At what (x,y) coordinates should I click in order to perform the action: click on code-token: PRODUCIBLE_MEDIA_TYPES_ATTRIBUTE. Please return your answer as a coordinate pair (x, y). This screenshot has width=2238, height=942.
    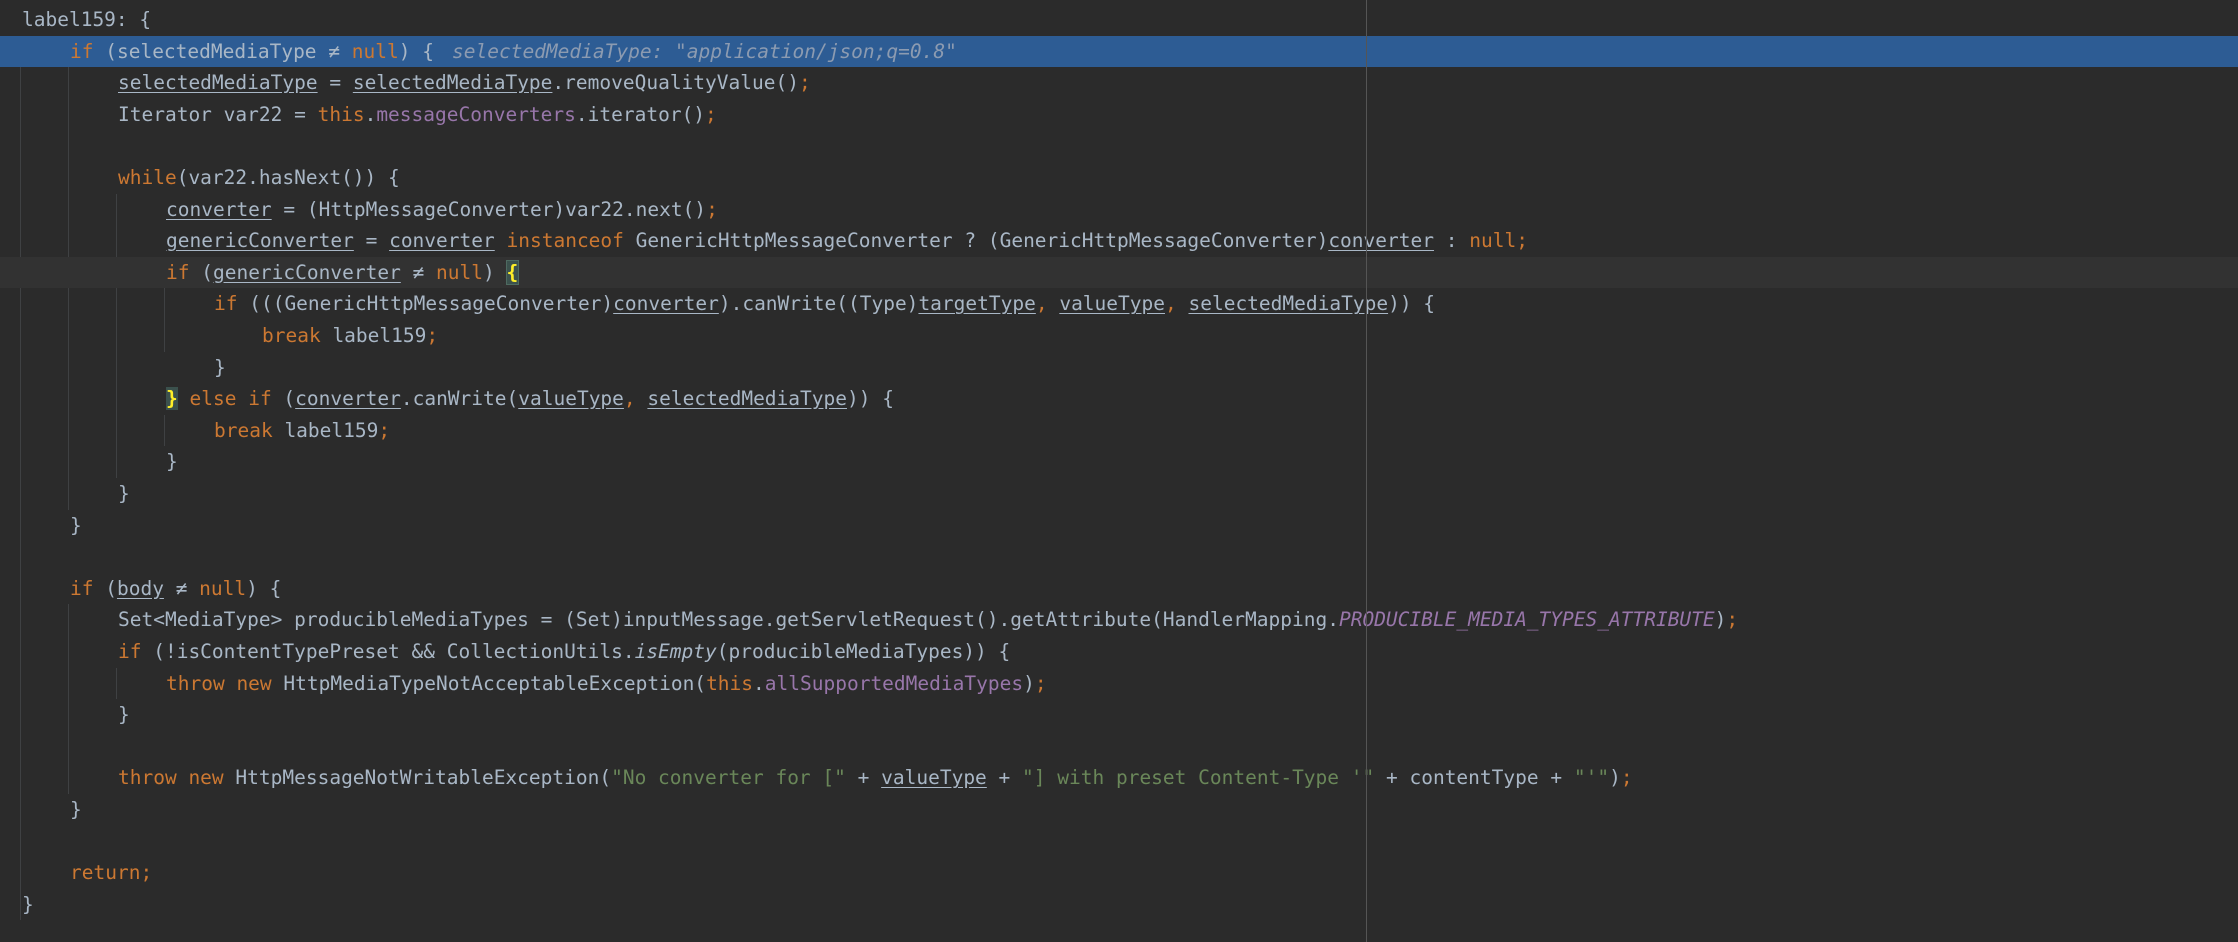
    Looking at the image, I should click on (1526, 620).